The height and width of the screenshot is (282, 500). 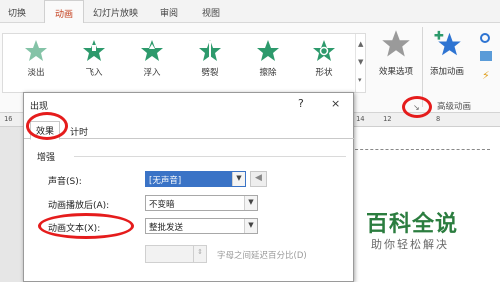 What do you see at coordinates (36, 73) in the screenshot?
I see `animation-label: 淡出` at bounding box center [36, 73].